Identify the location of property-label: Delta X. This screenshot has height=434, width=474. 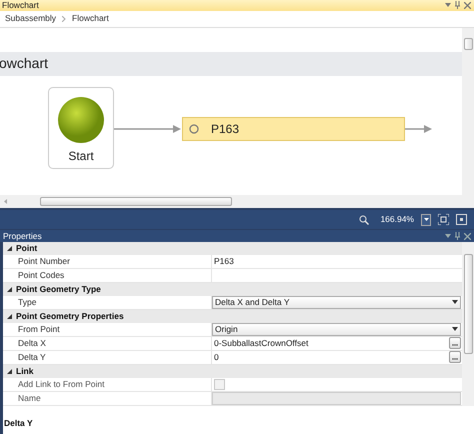
(32, 343).